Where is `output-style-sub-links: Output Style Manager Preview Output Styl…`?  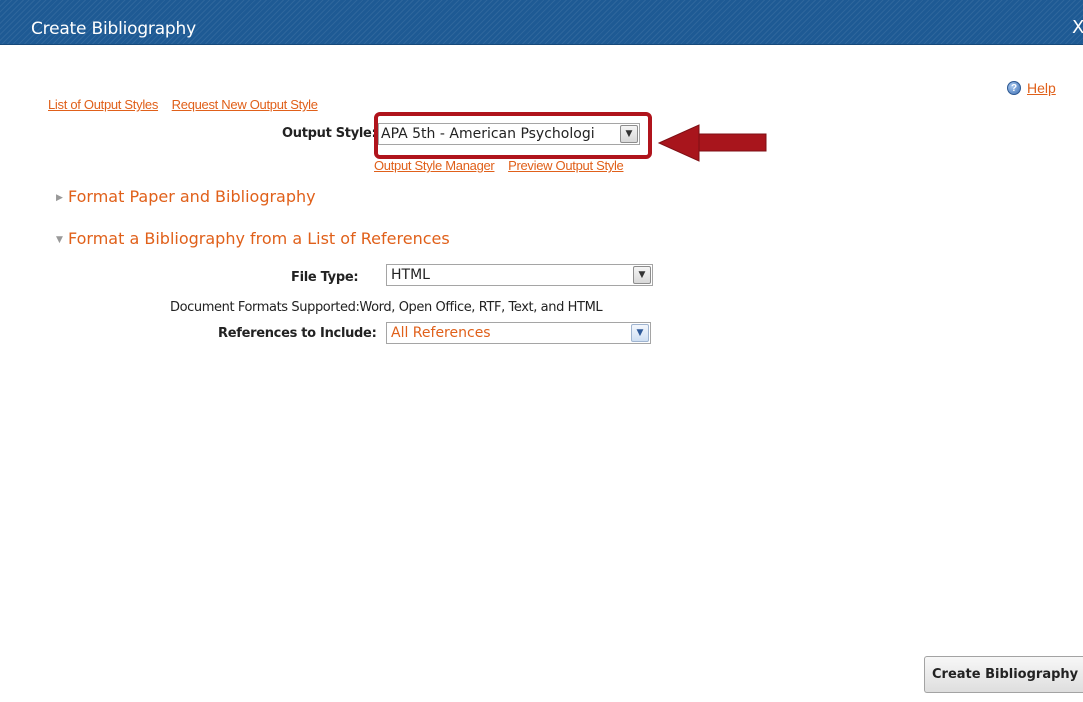
output-style-sub-links: Output Style Manager Preview Output Styl… is located at coordinates (503, 165).